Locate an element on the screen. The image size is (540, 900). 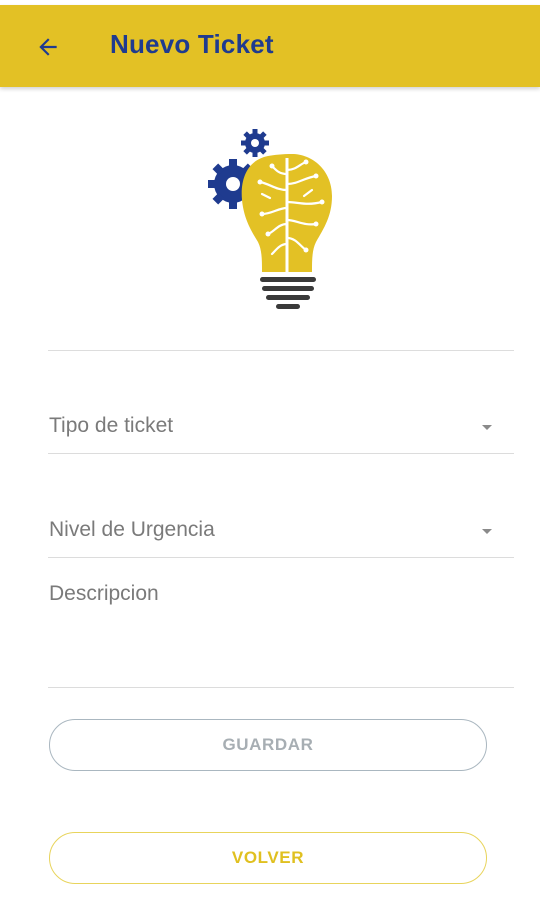
ticket-type-label: Tipo de ticket is located at coordinates (111, 425).